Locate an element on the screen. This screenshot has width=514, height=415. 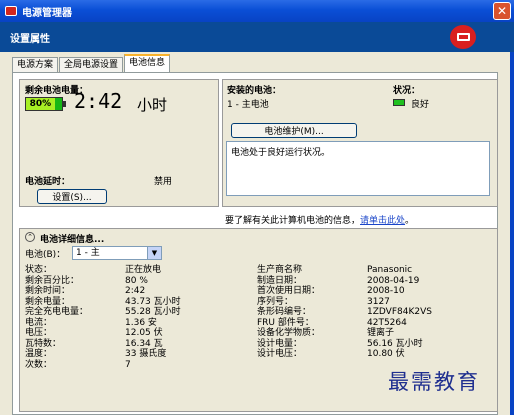
battery-message-box: 电池处于良好运行状况。 is located at coordinates (358, 168).